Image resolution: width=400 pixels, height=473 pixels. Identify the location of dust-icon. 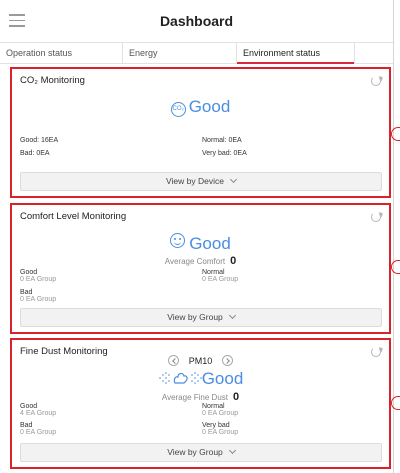
(180, 378).